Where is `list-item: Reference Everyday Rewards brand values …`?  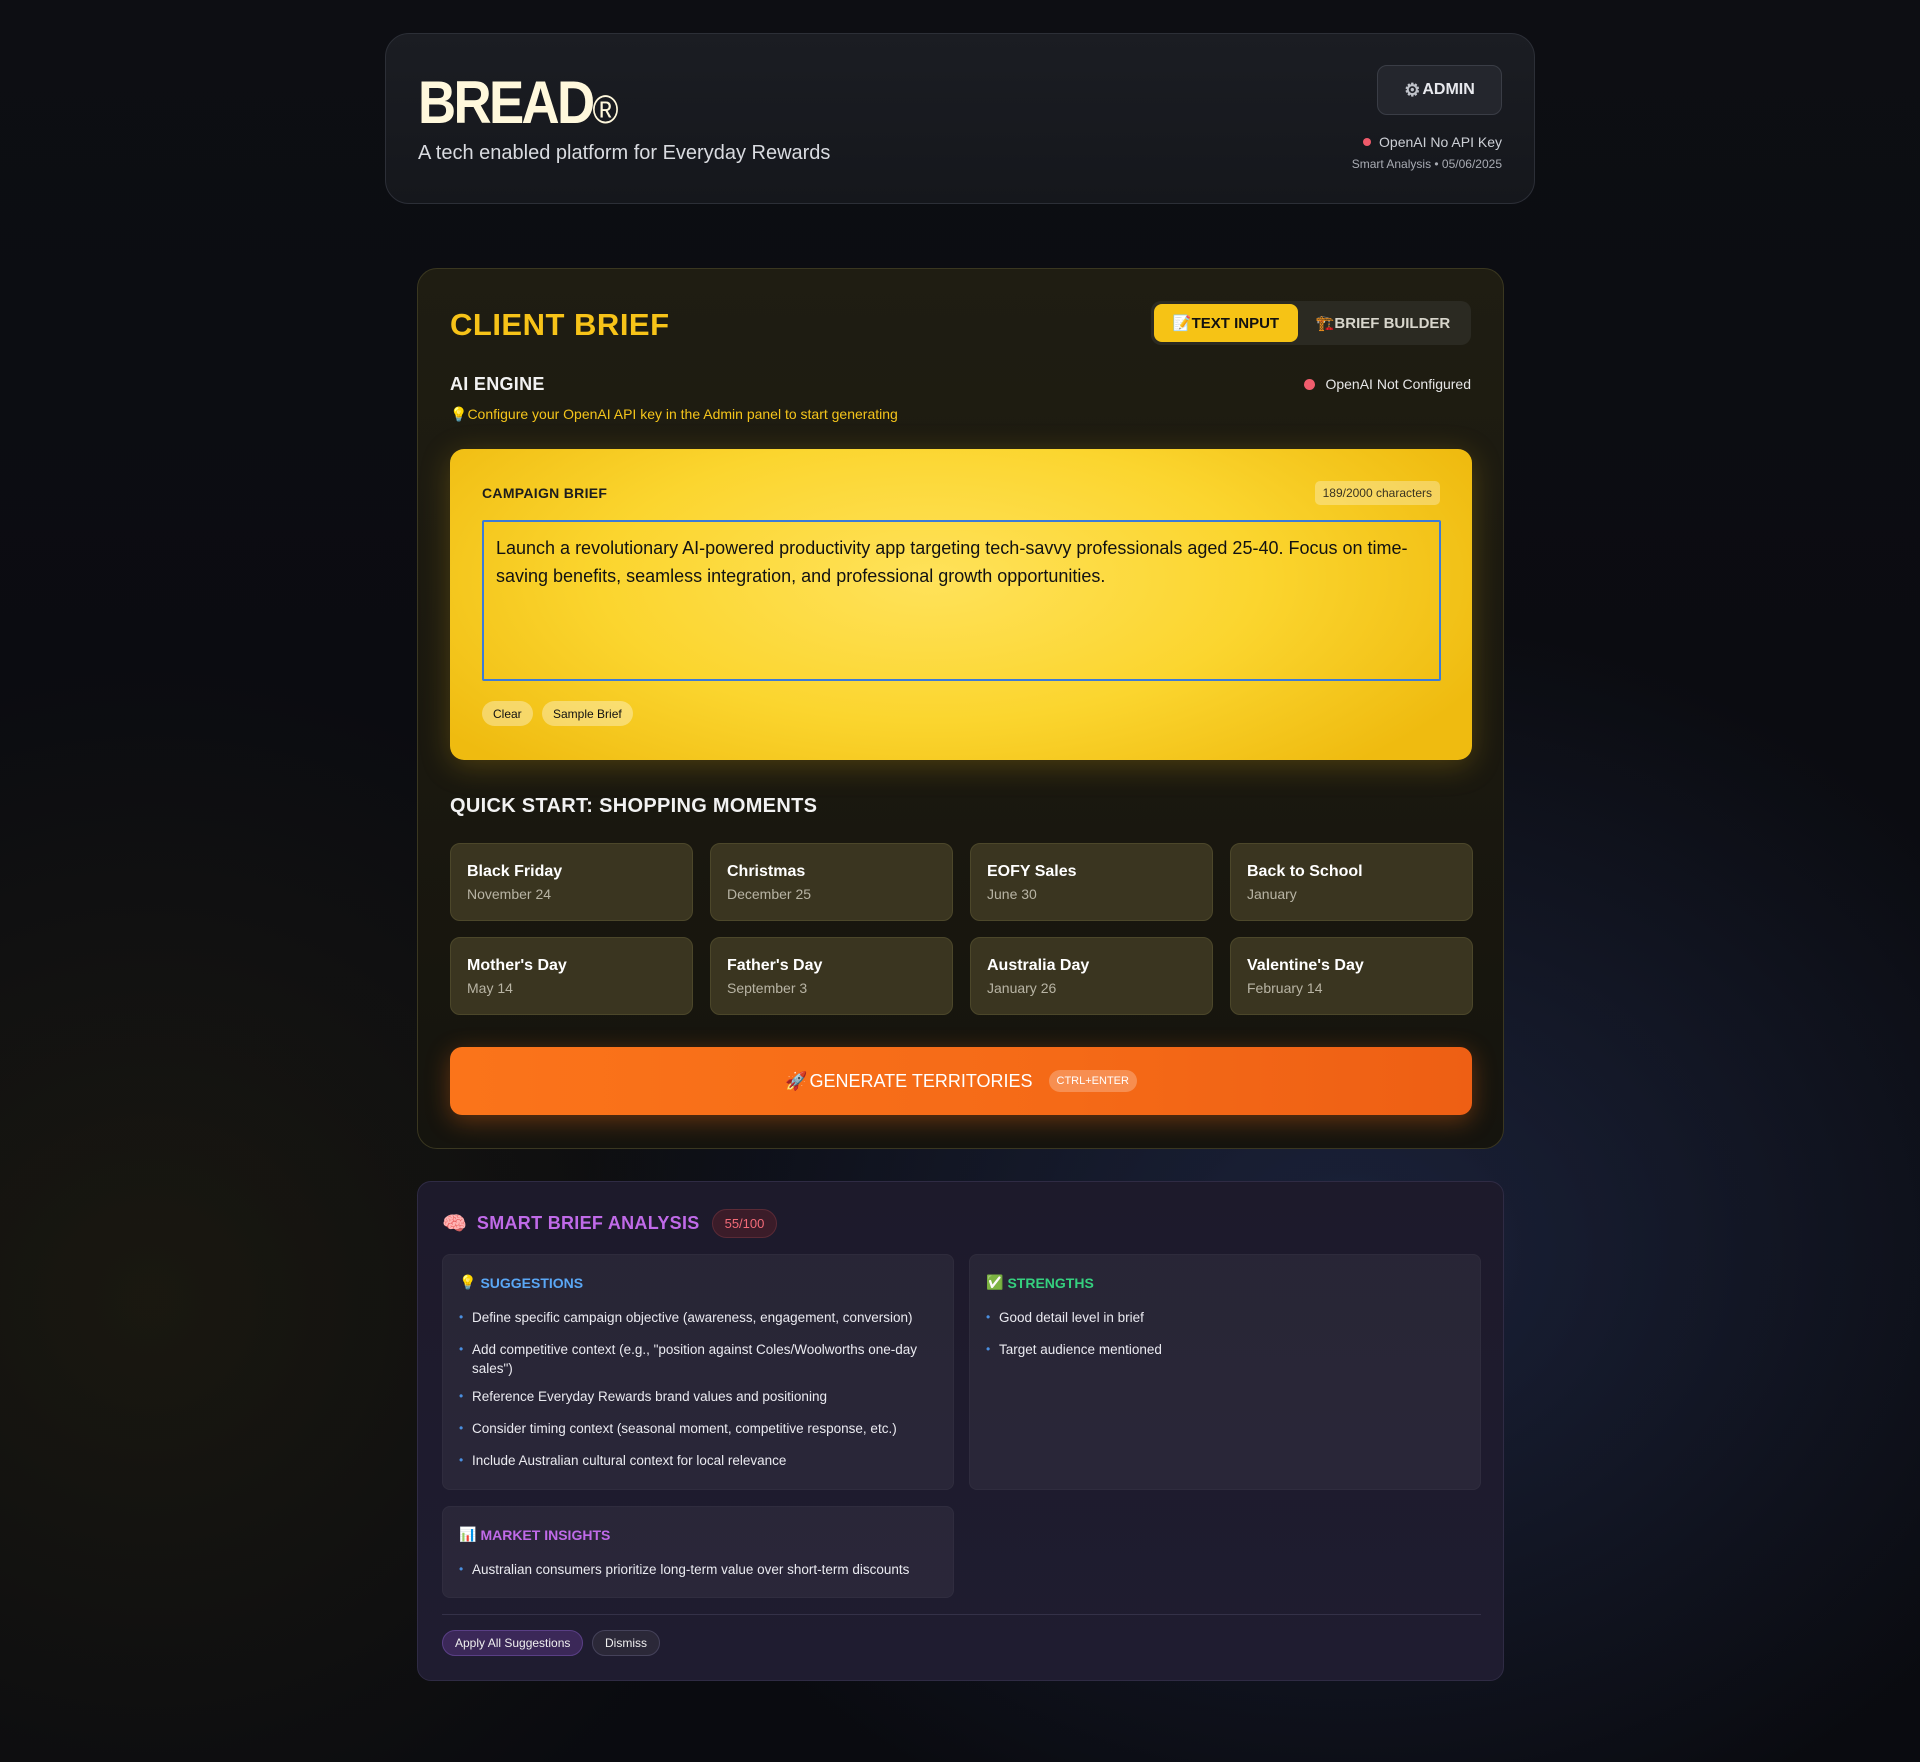
list-item: Reference Everyday Rewards brand values … is located at coordinates (698, 1396).